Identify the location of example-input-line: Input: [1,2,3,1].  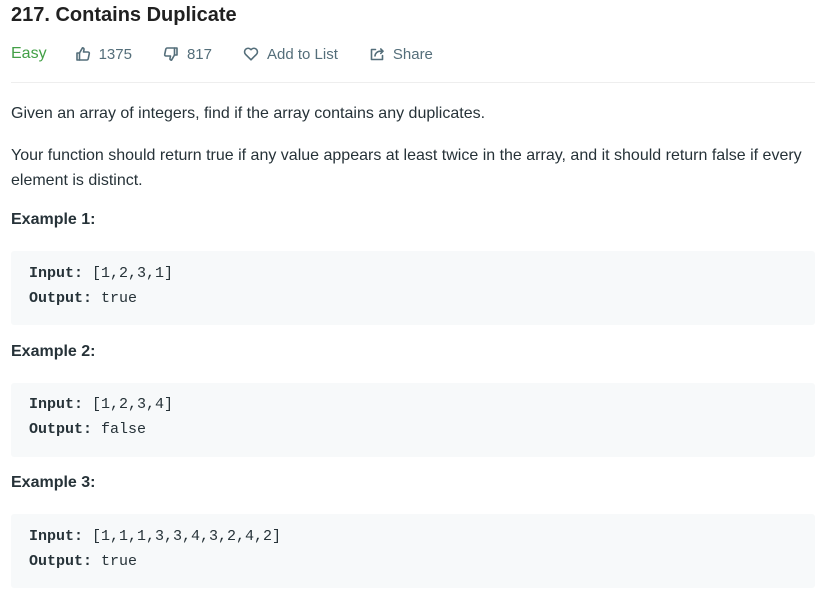
(101, 273).